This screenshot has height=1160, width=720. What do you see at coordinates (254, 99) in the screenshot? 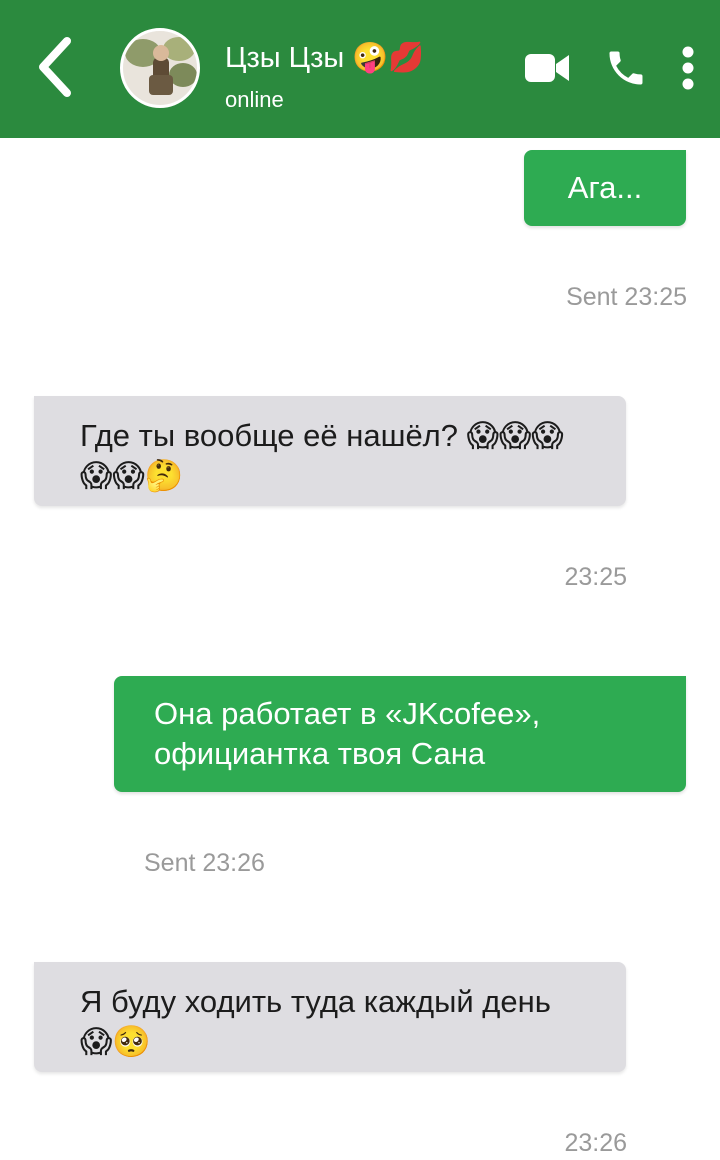
I see `contact-status: online` at bounding box center [254, 99].